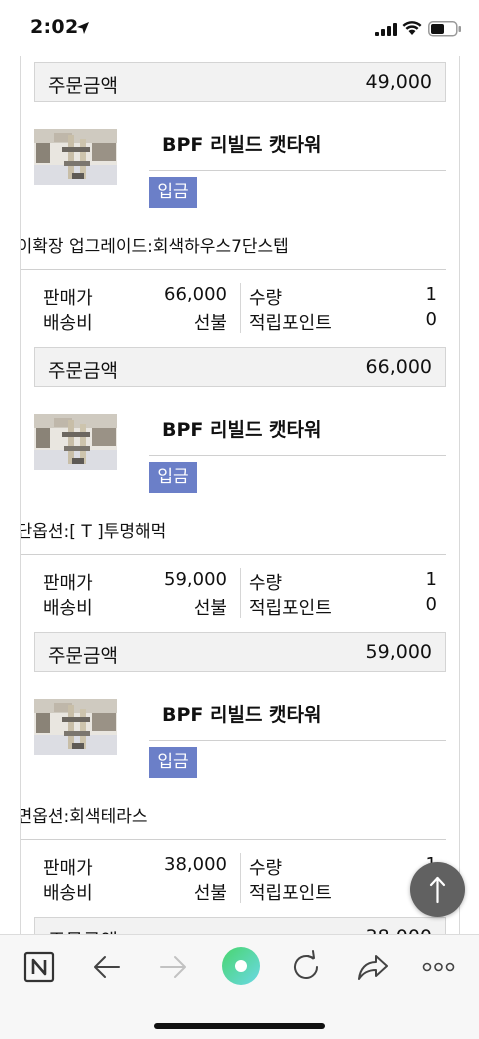  I want to click on green-dot-icon, so click(241, 966).